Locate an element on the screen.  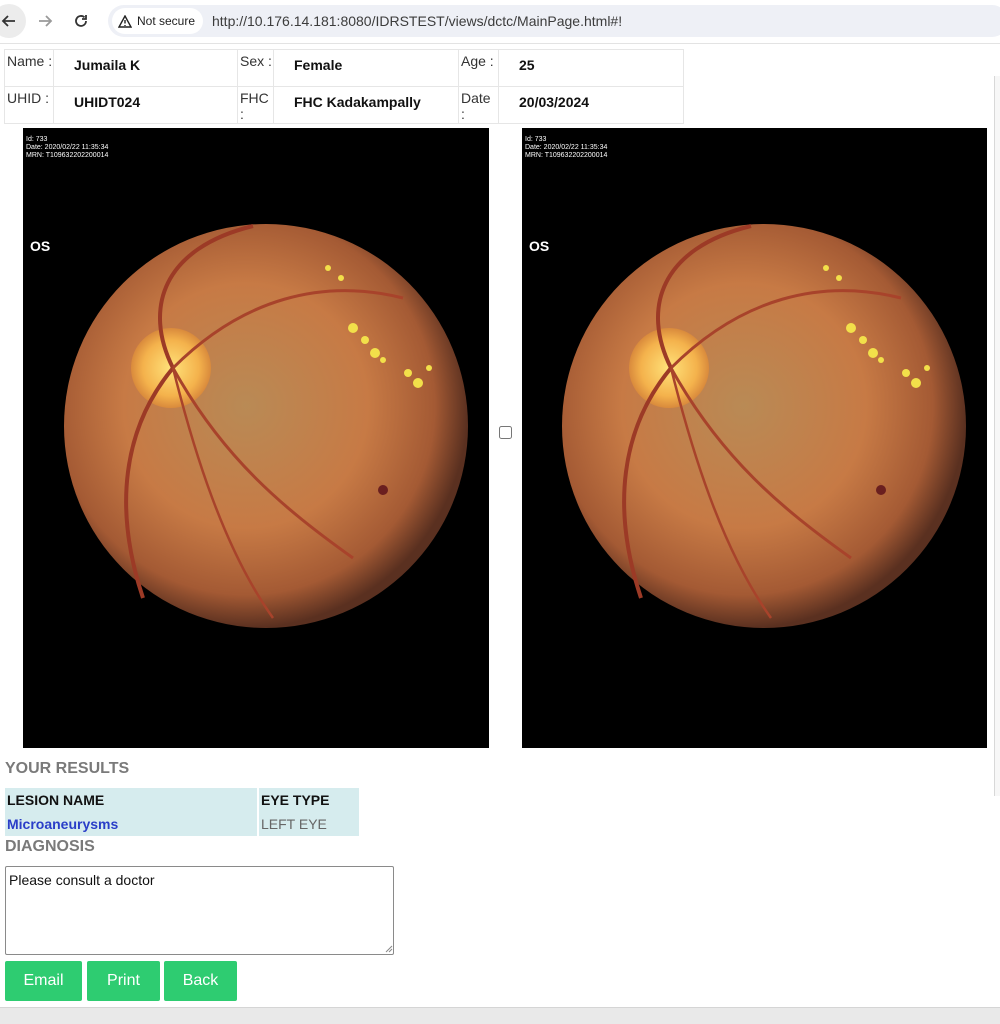
date-label: Date : is located at coordinates (478, 105).